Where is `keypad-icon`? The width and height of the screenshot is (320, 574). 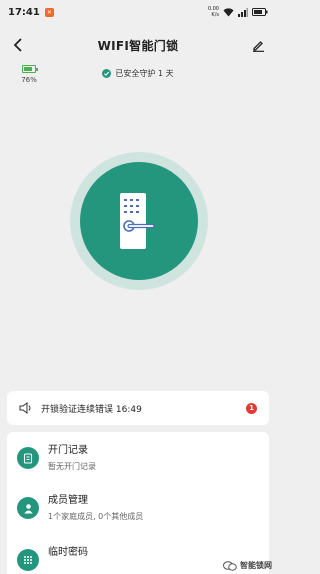
keypad-icon is located at coordinates (28, 560).